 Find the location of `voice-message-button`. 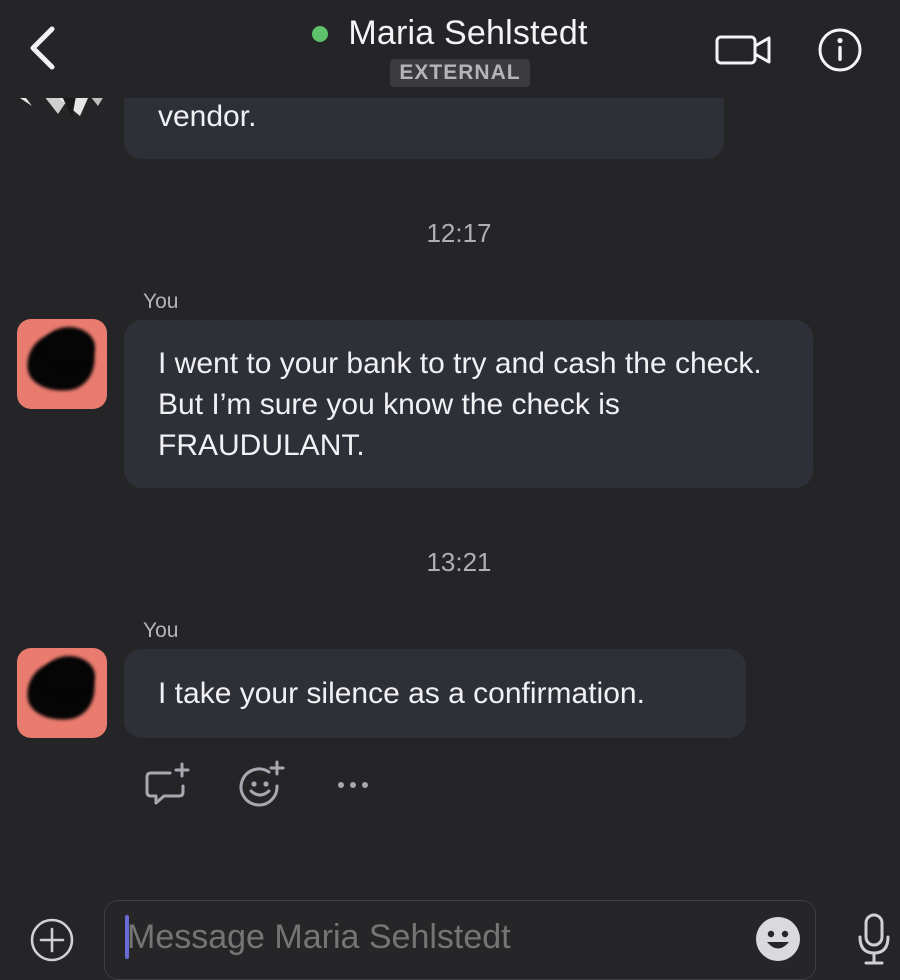

voice-message-button is located at coordinates (874, 940).